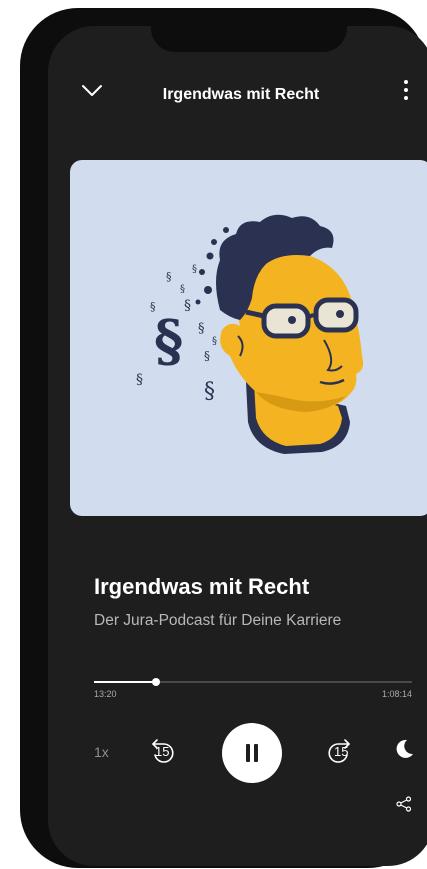 This screenshot has width=427, height=869. What do you see at coordinates (249, 39) in the screenshot?
I see `notch` at bounding box center [249, 39].